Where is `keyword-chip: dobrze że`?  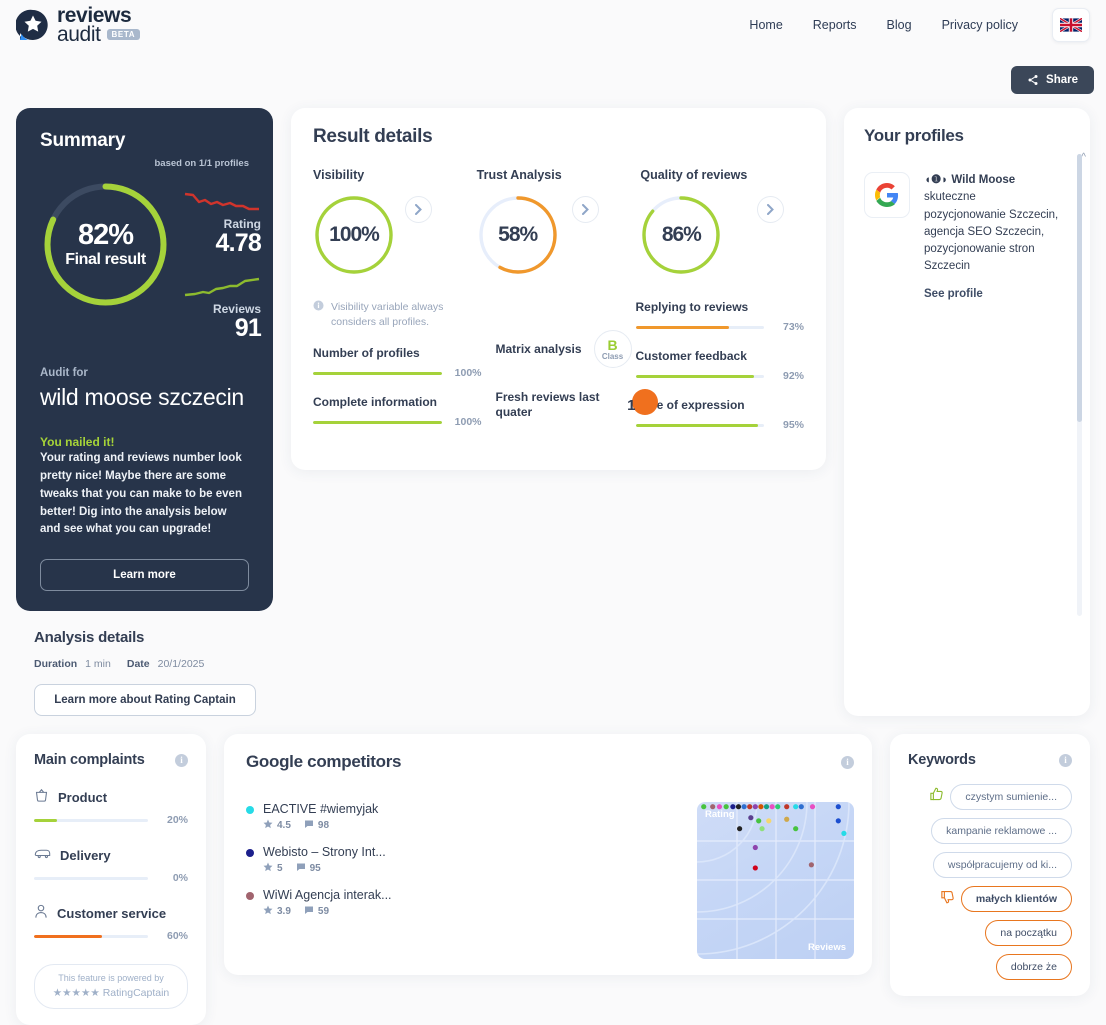 keyword-chip: dobrze że is located at coordinates (1033, 967).